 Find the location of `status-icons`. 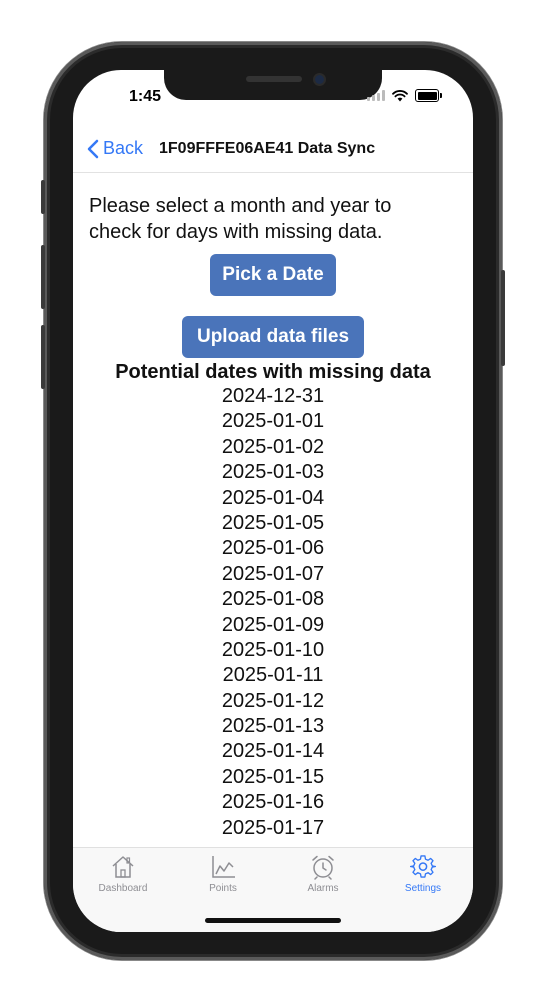

status-icons is located at coordinates (404, 95).